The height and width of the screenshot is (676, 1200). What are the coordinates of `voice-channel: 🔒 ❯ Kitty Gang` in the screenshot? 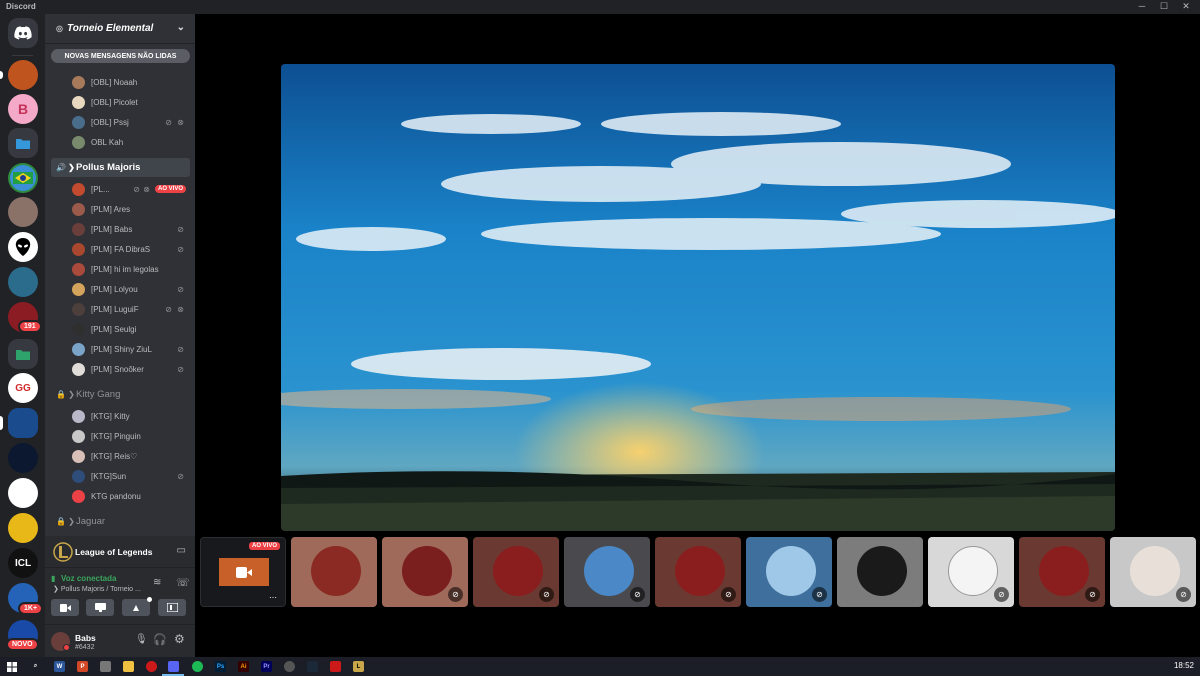 It's located at (120, 394).